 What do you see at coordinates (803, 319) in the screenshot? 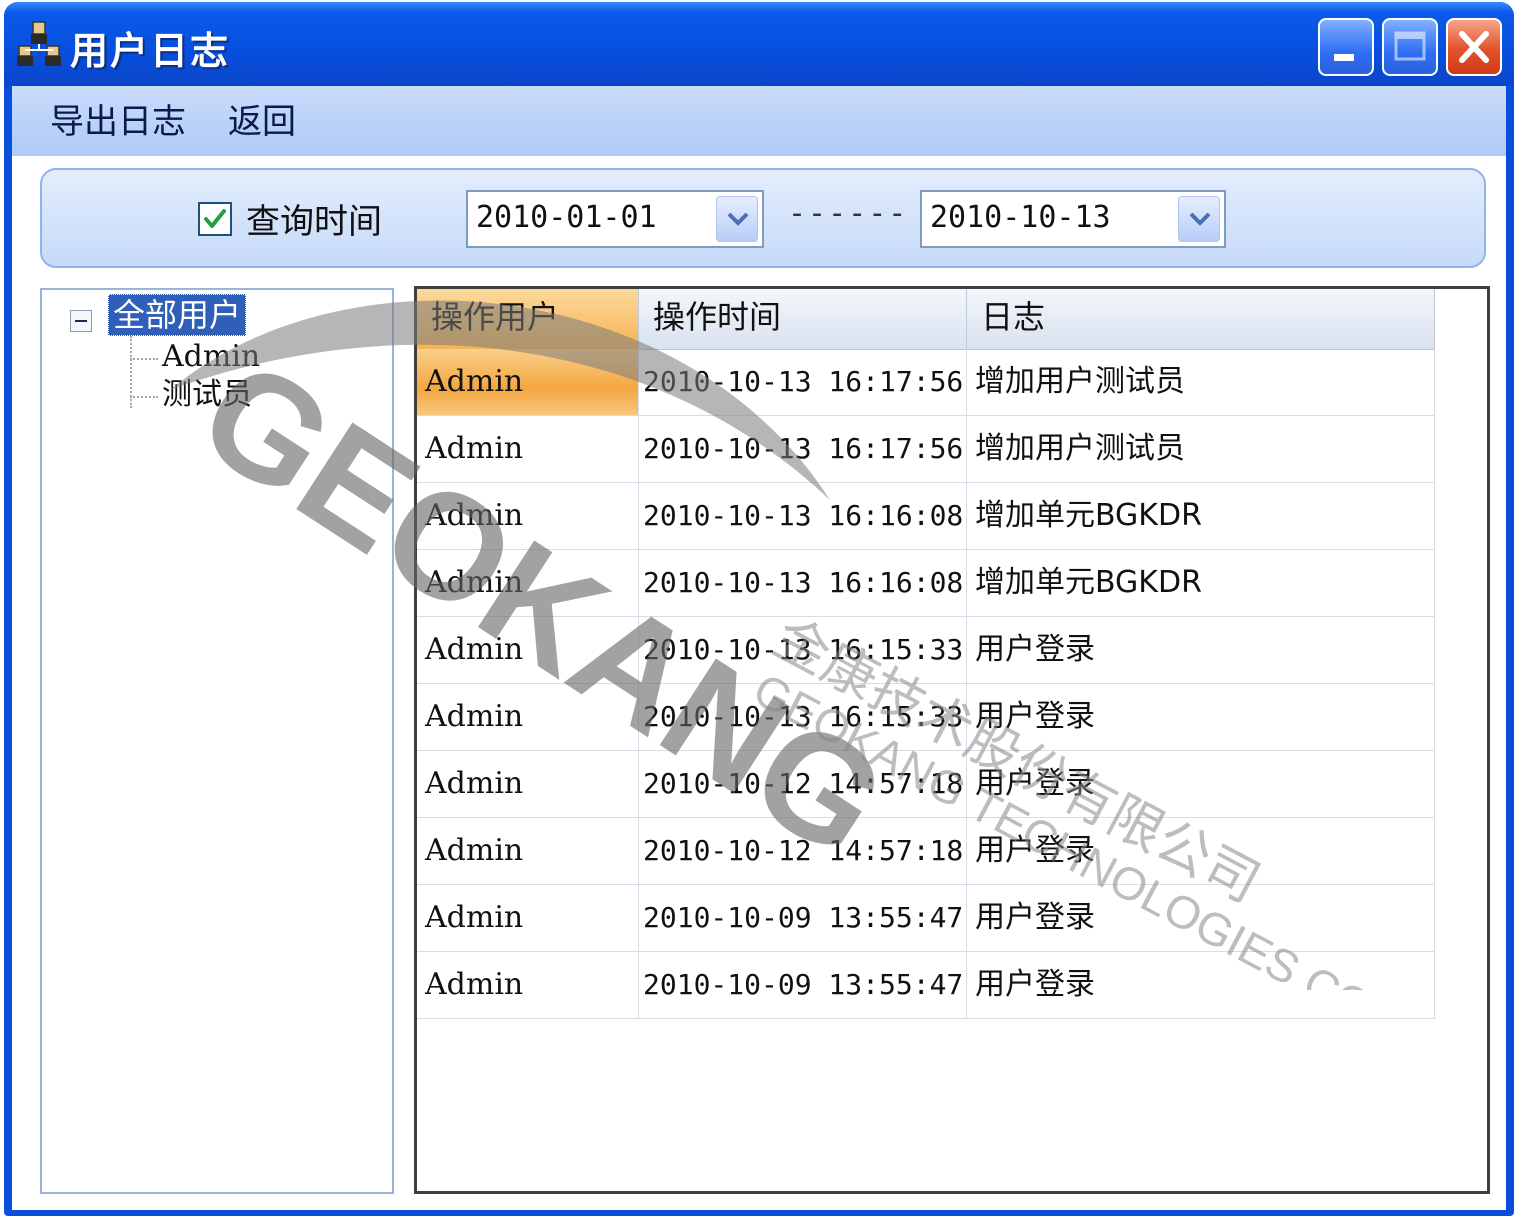
I see `column-header-time: 操作时间` at bounding box center [803, 319].